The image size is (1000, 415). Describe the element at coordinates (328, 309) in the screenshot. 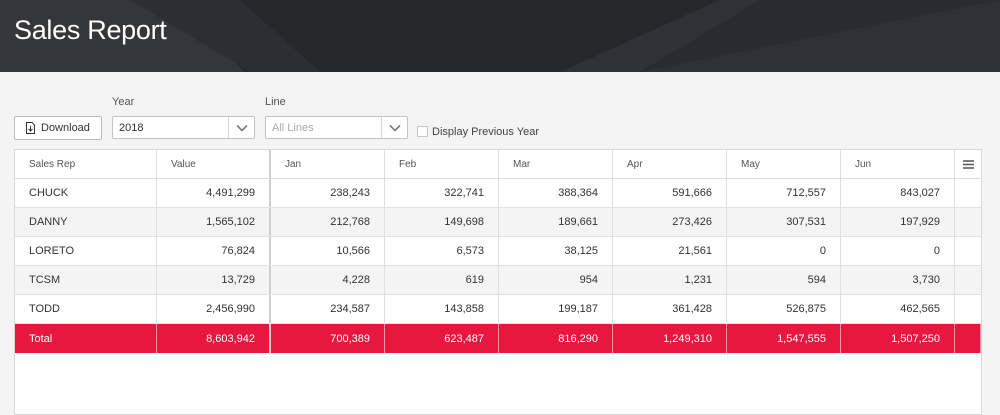

I see `cell-jan: 234,587` at that location.